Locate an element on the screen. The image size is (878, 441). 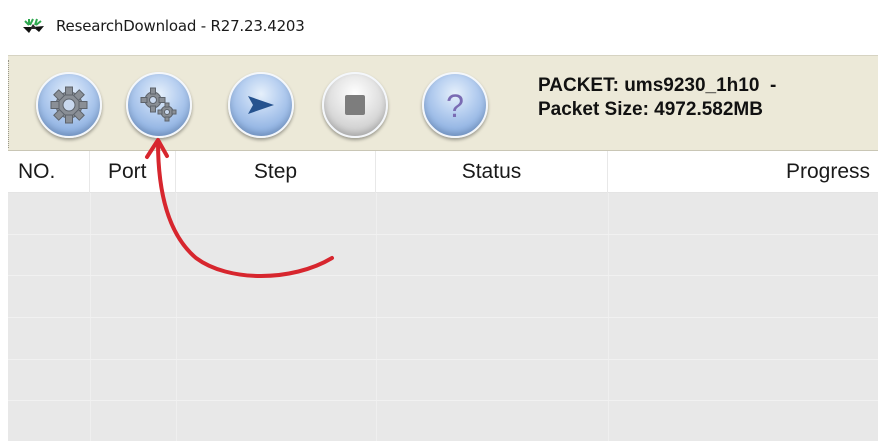
question-icon: ? is located at coordinates (455, 106).